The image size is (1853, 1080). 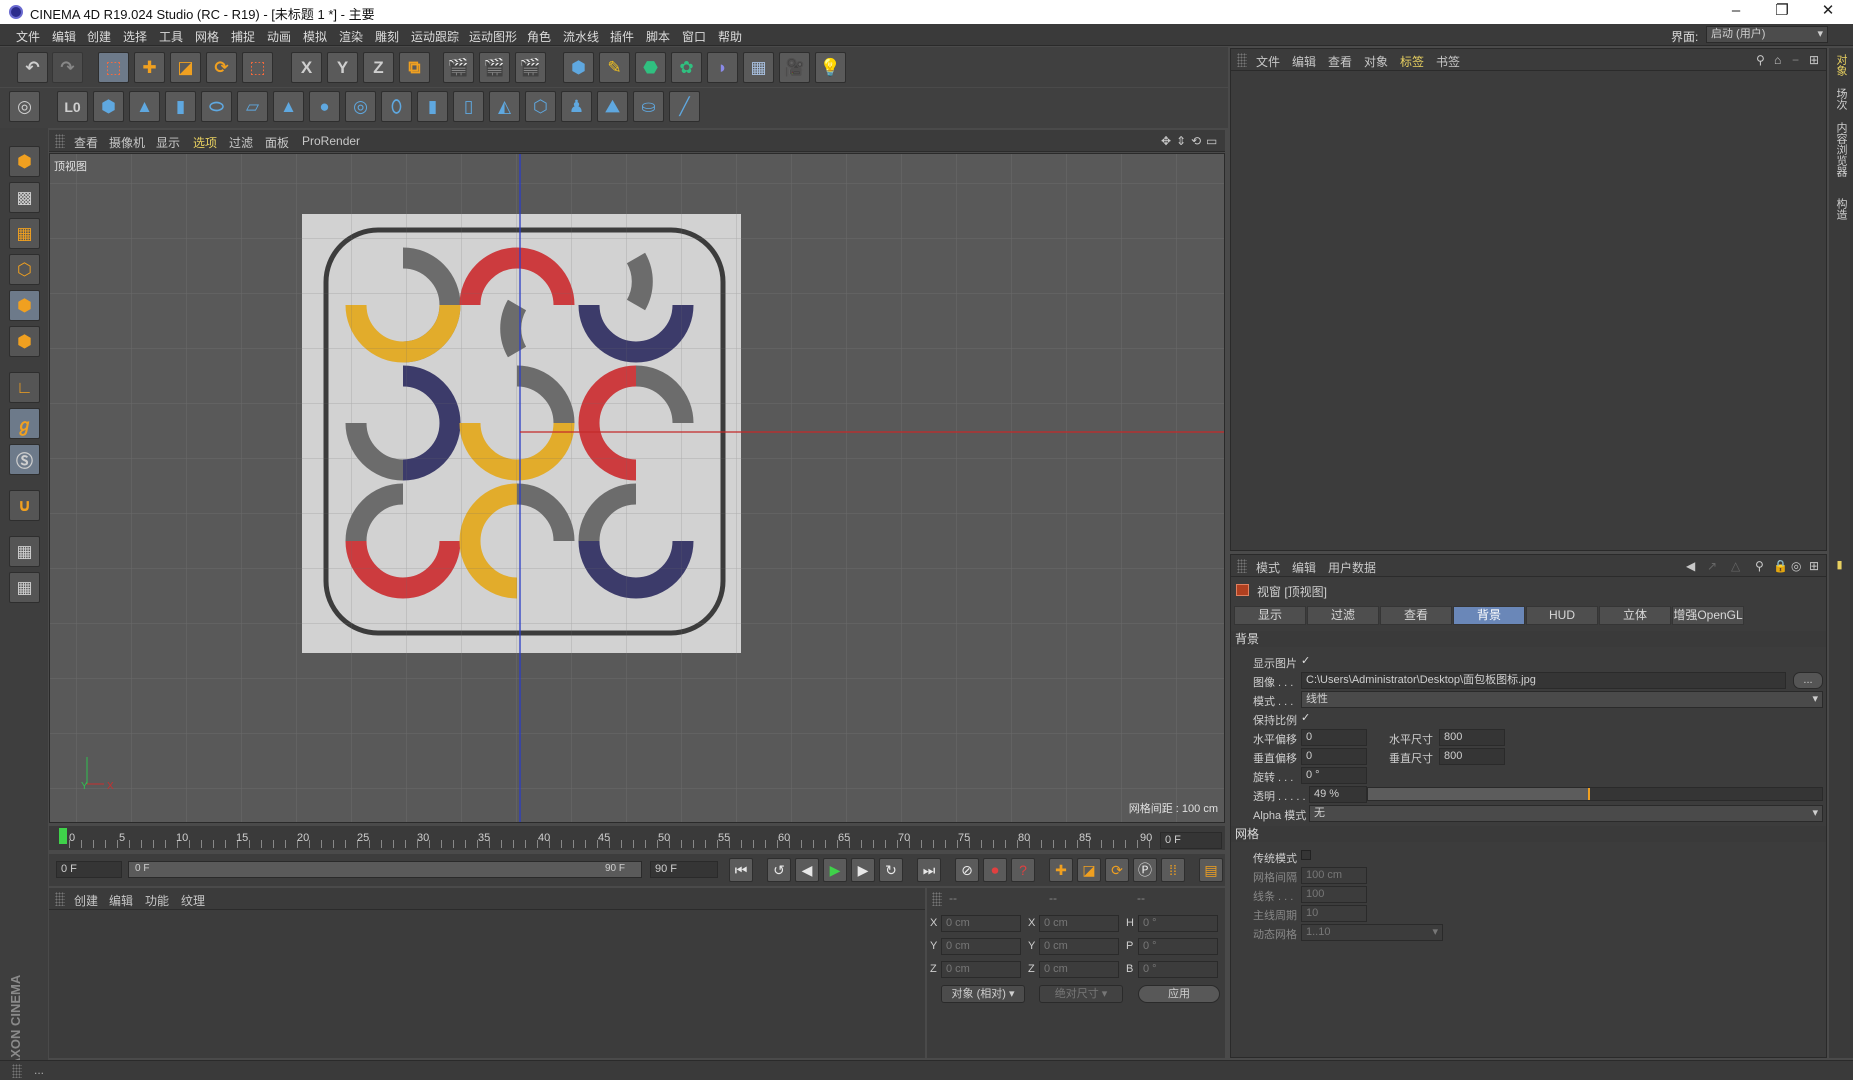 I want to click on keyframe-selection-button: ?, so click(x=1023, y=870).